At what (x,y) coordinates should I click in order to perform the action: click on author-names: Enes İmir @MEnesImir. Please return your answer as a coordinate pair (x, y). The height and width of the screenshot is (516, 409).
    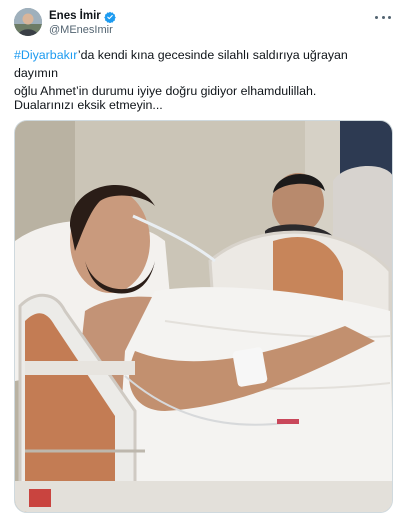
    Looking at the image, I should click on (82, 23).